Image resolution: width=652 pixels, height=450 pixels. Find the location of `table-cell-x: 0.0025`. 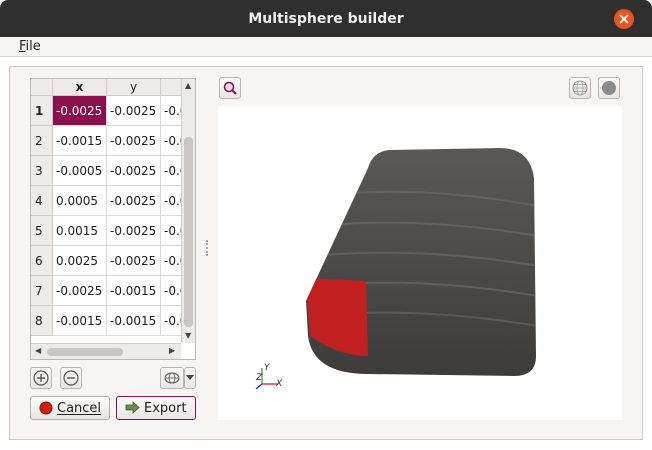

table-cell-x: 0.0025 is located at coordinates (80, 261).